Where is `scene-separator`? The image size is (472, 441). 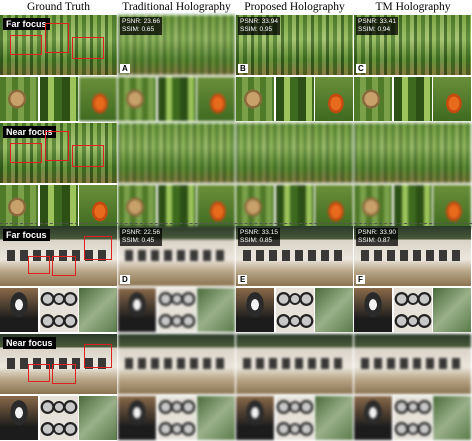
scene-separator is located at coordinates (236, 223).